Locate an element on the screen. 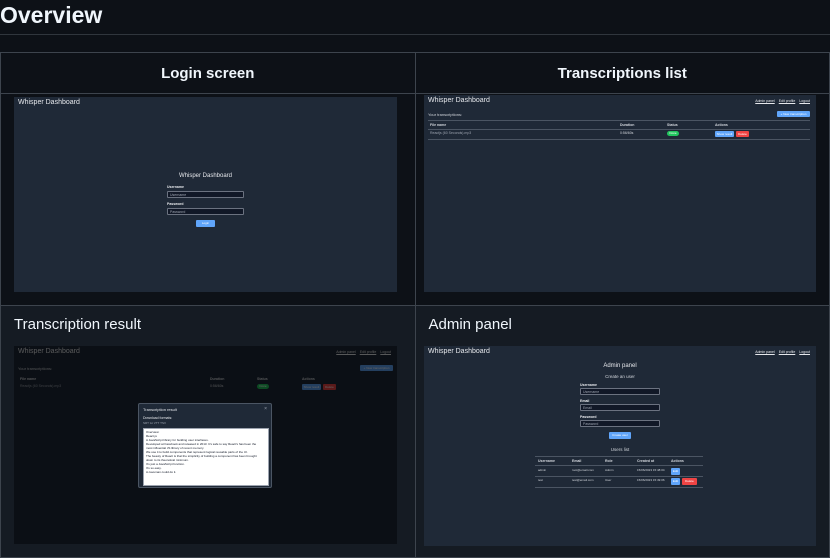 Image resolution: width=830 pixels, height=558 pixels. panel-caption-admin: Admin panel is located at coordinates (470, 324).